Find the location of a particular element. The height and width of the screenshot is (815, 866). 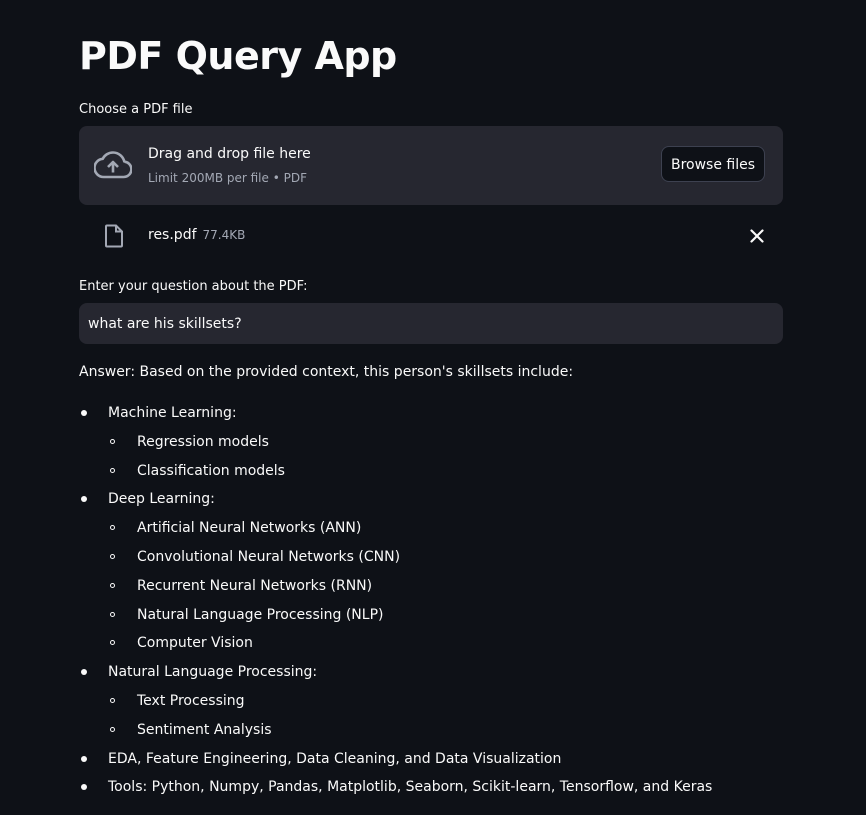

answer-sub-list-item: Natural Language Processing (NLP) is located at coordinates (260, 614).